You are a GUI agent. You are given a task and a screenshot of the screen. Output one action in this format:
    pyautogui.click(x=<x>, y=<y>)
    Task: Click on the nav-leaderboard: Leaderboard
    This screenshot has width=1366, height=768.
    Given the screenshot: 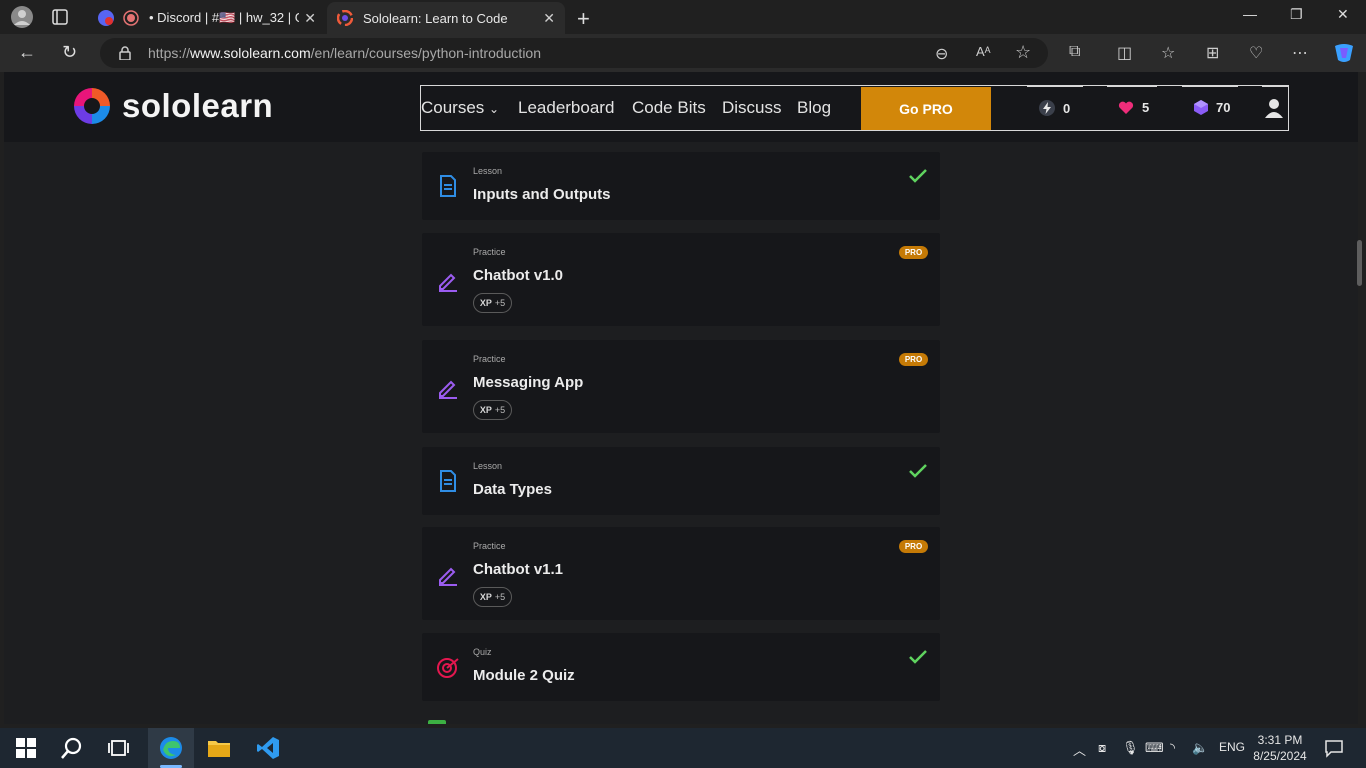 What is the action you would take?
    pyautogui.click(x=566, y=108)
    